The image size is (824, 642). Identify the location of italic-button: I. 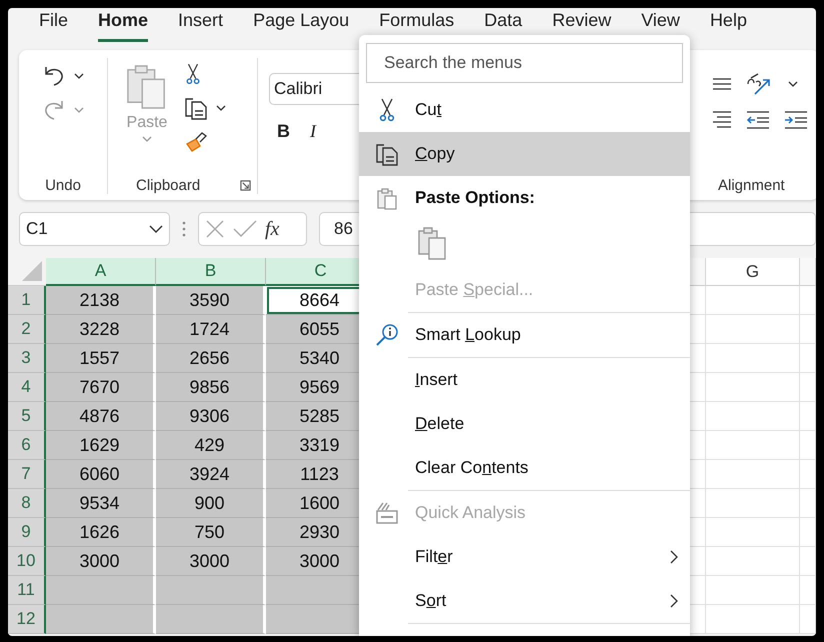
(313, 131).